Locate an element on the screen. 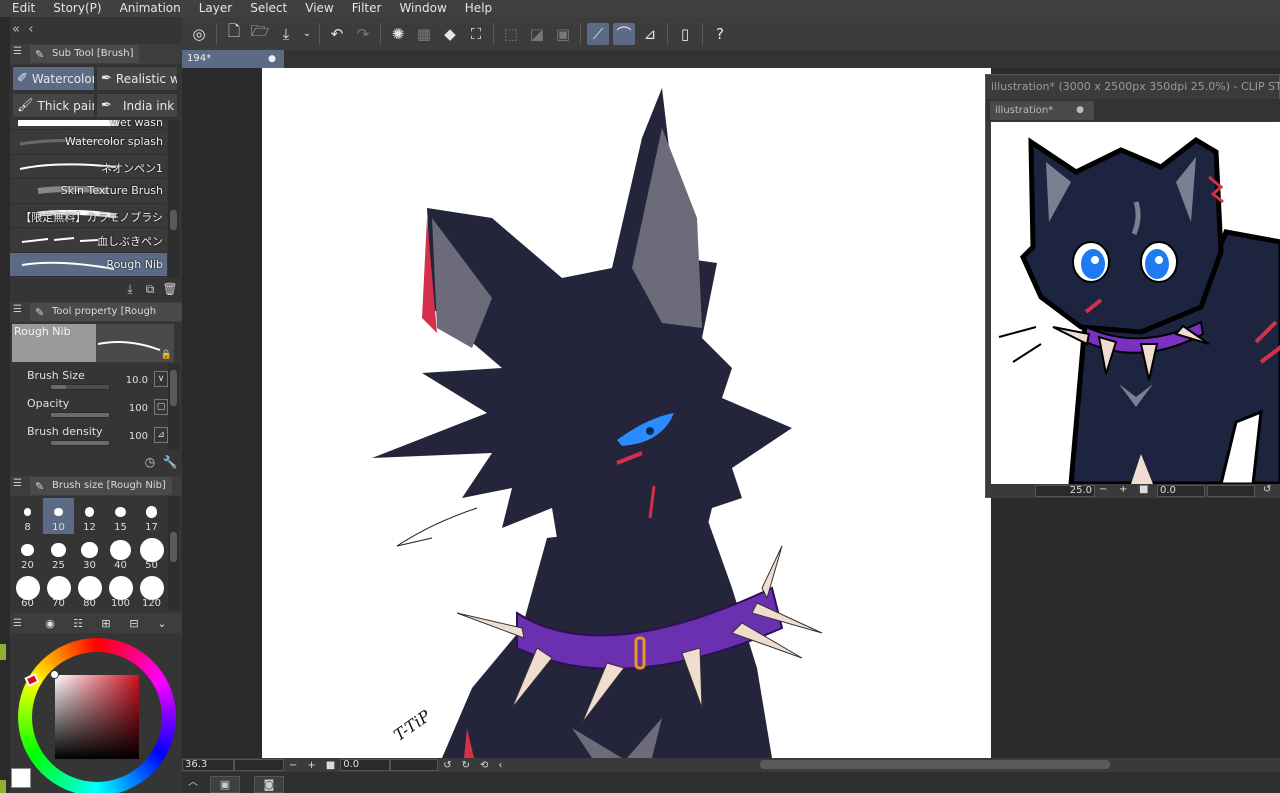  snap-ruler-icon: ⟋ is located at coordinates (598, 33).